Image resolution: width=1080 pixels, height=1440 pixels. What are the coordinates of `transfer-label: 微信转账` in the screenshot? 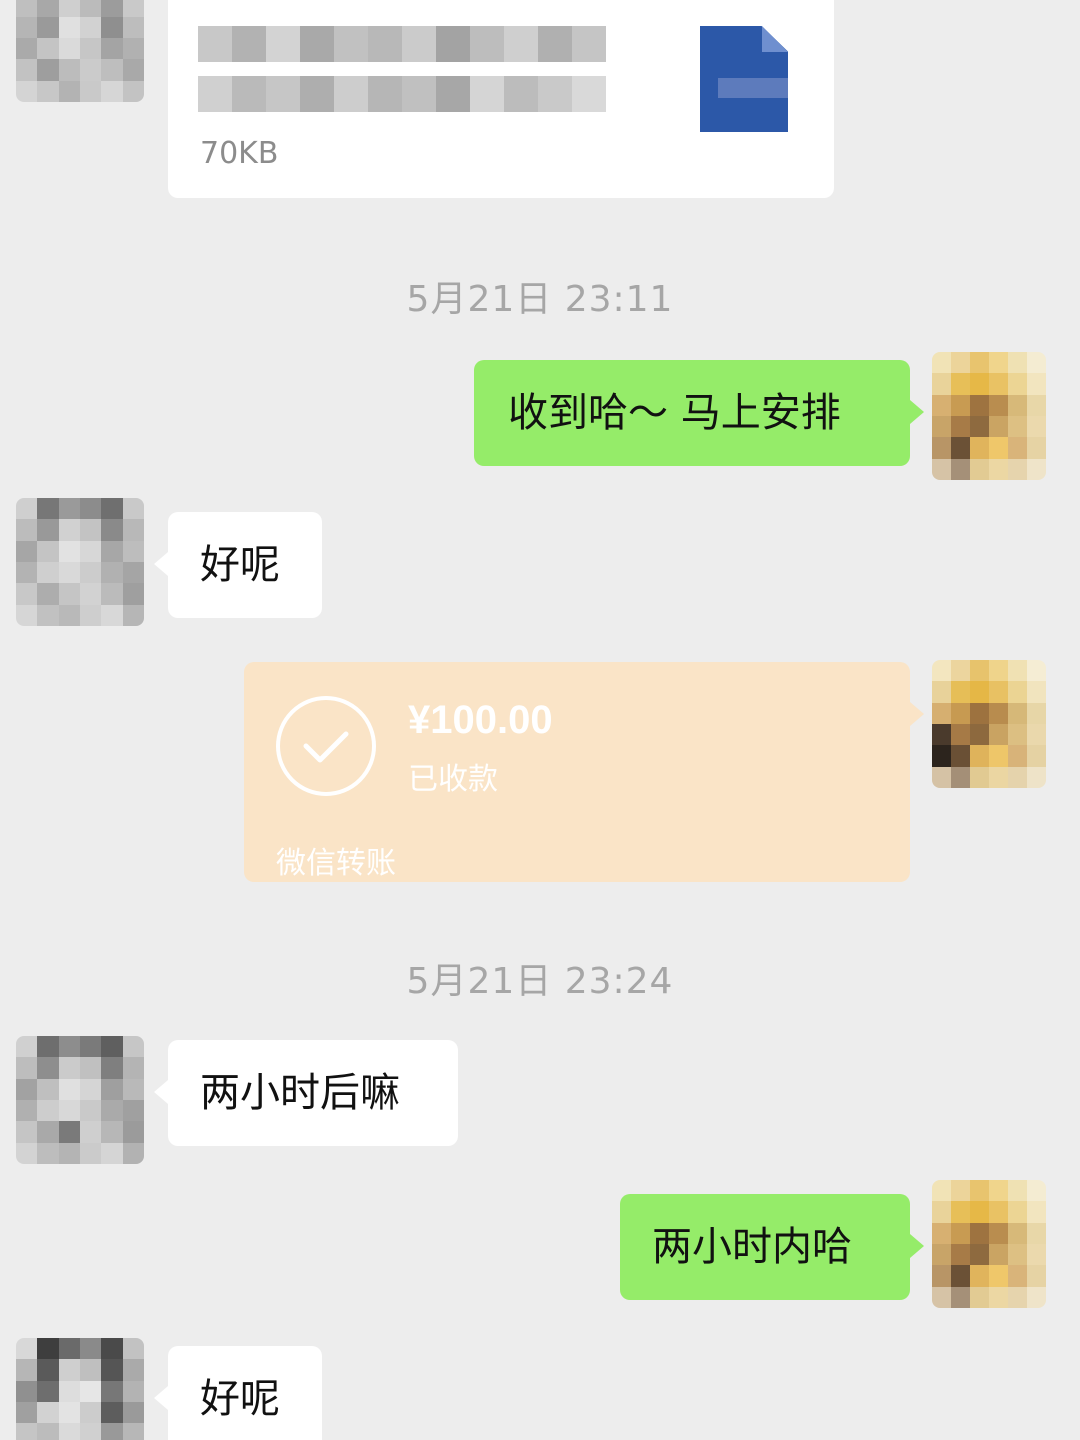 It's located at (336, 863).